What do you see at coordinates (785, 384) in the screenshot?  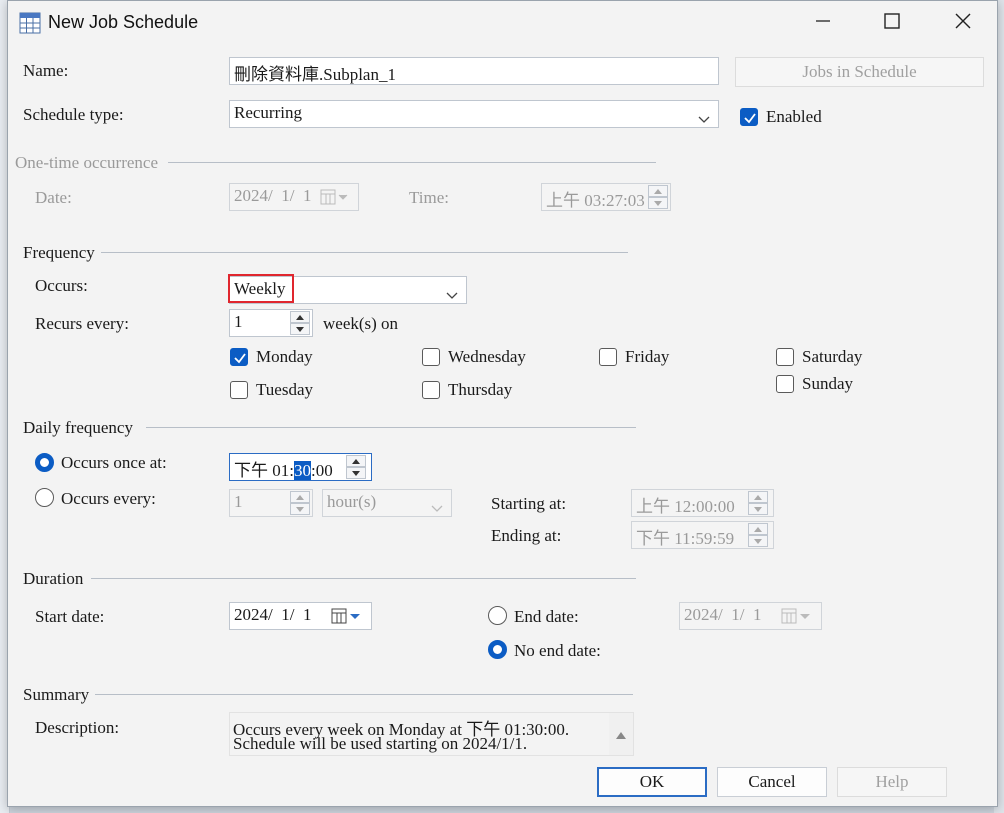 I see `sunday-checkbox` at bounding box center [785, 384].